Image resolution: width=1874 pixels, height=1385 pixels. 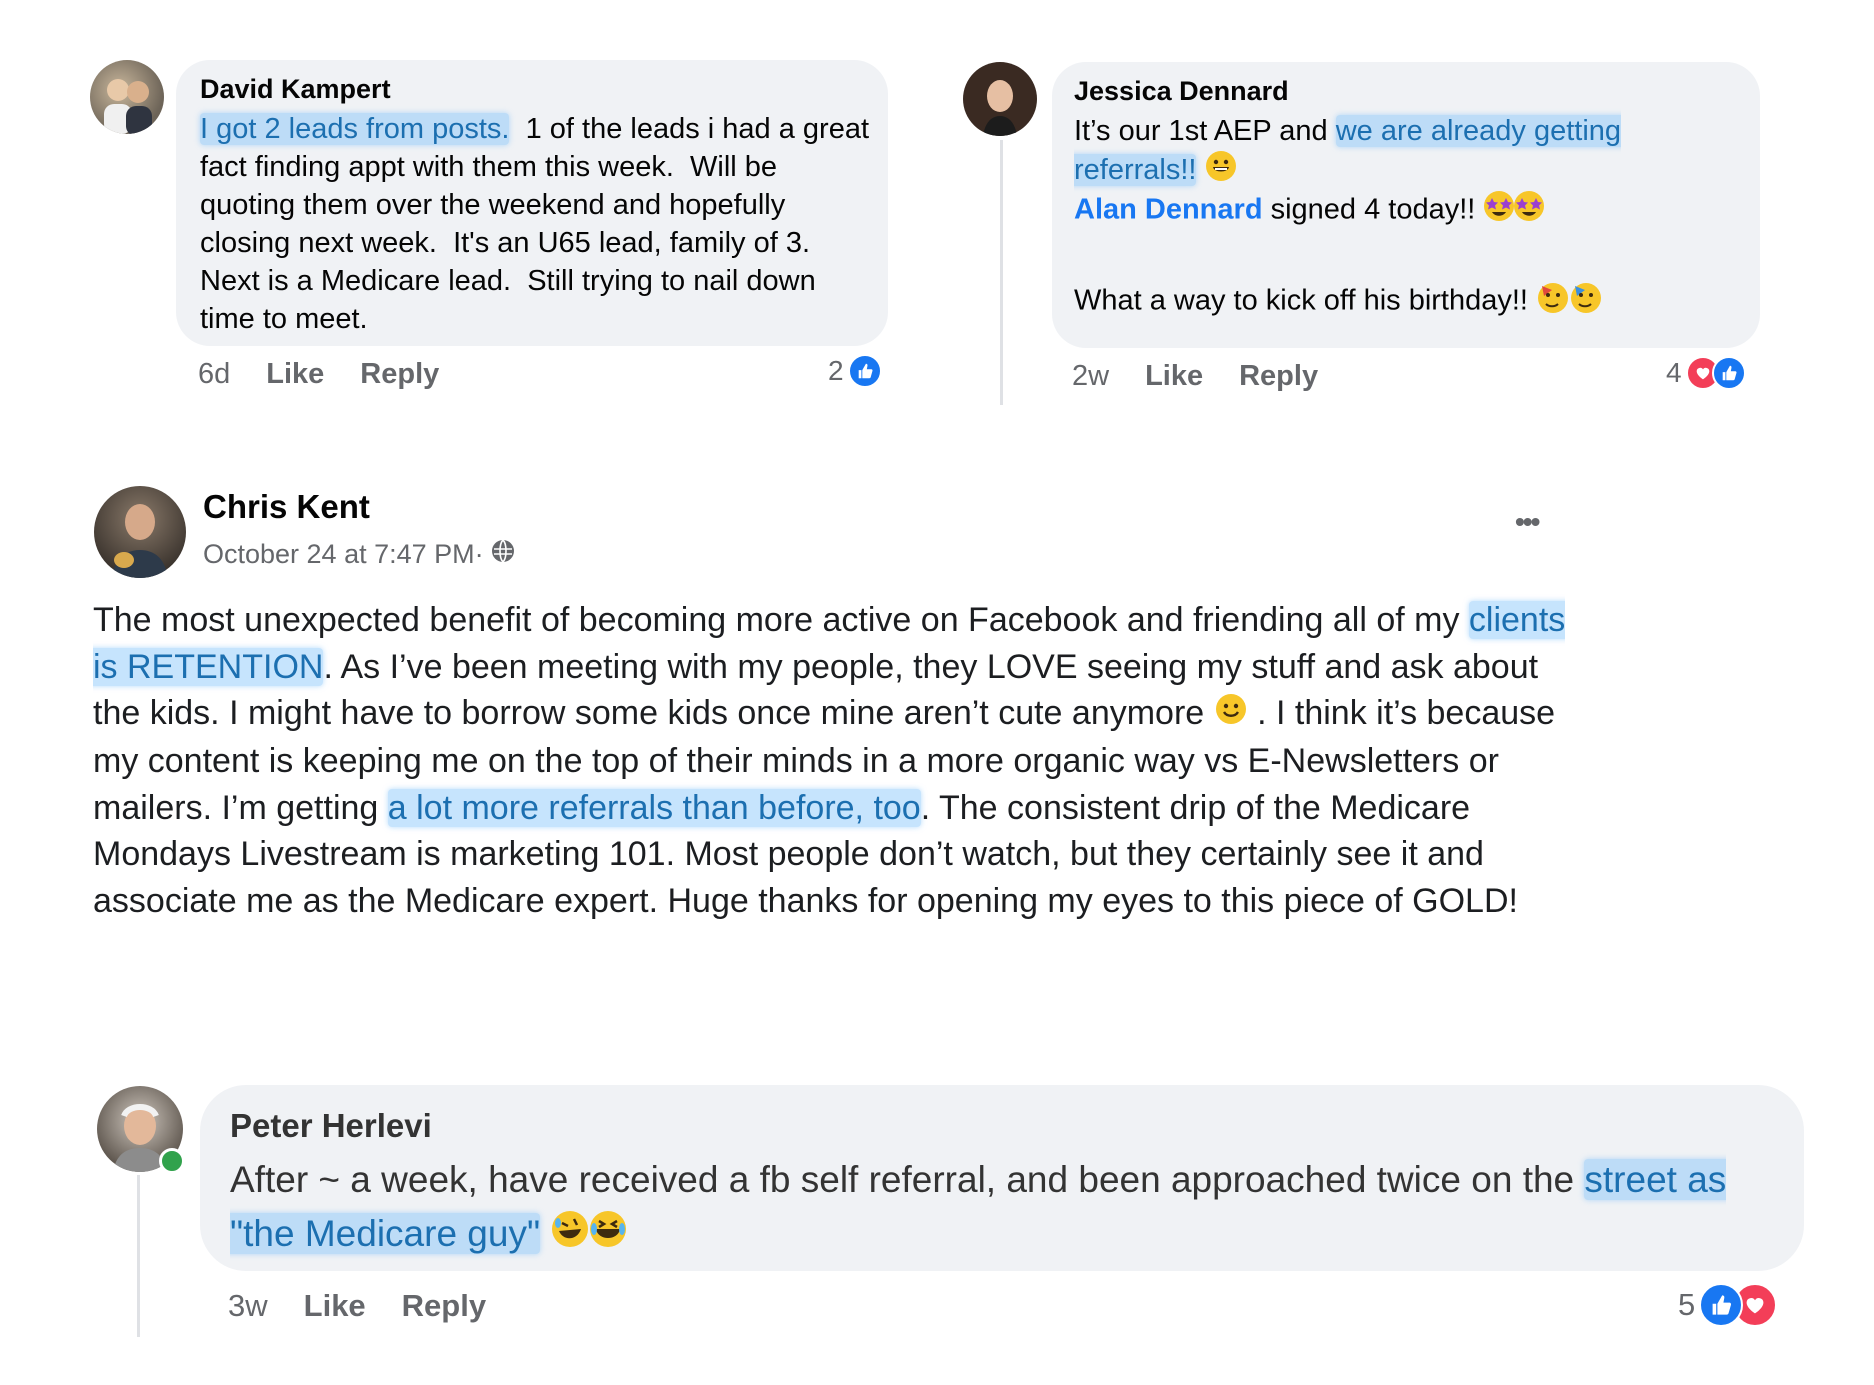 I want to click on comment-author: Peter Herlevi, so click(x=331, y=1126).